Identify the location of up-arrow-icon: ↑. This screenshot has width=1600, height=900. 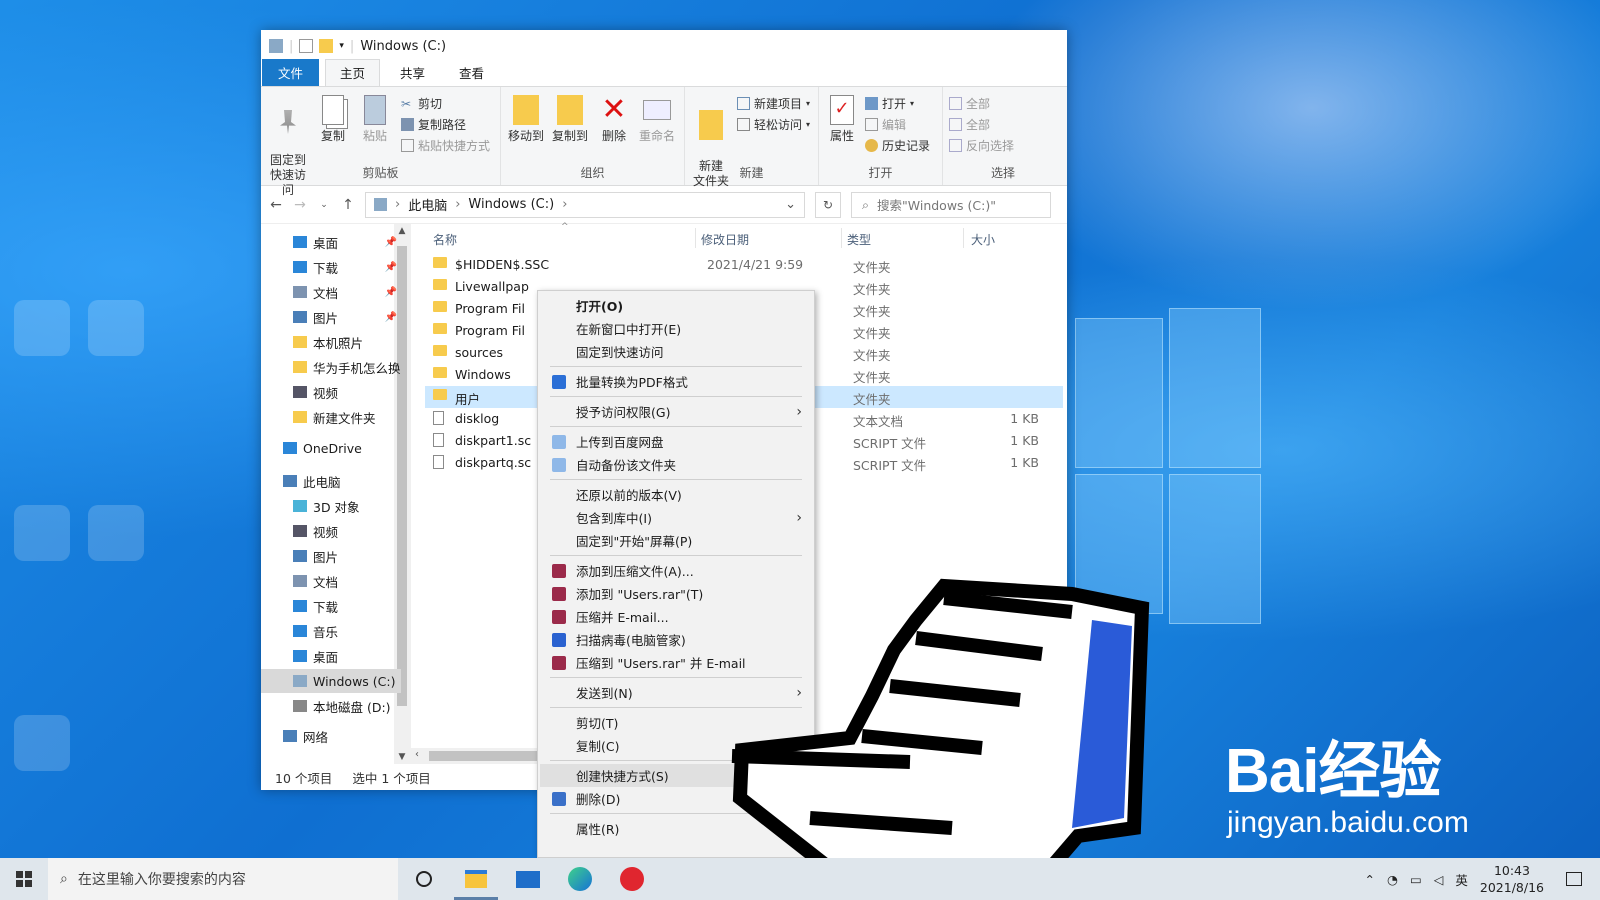
(348, 205).